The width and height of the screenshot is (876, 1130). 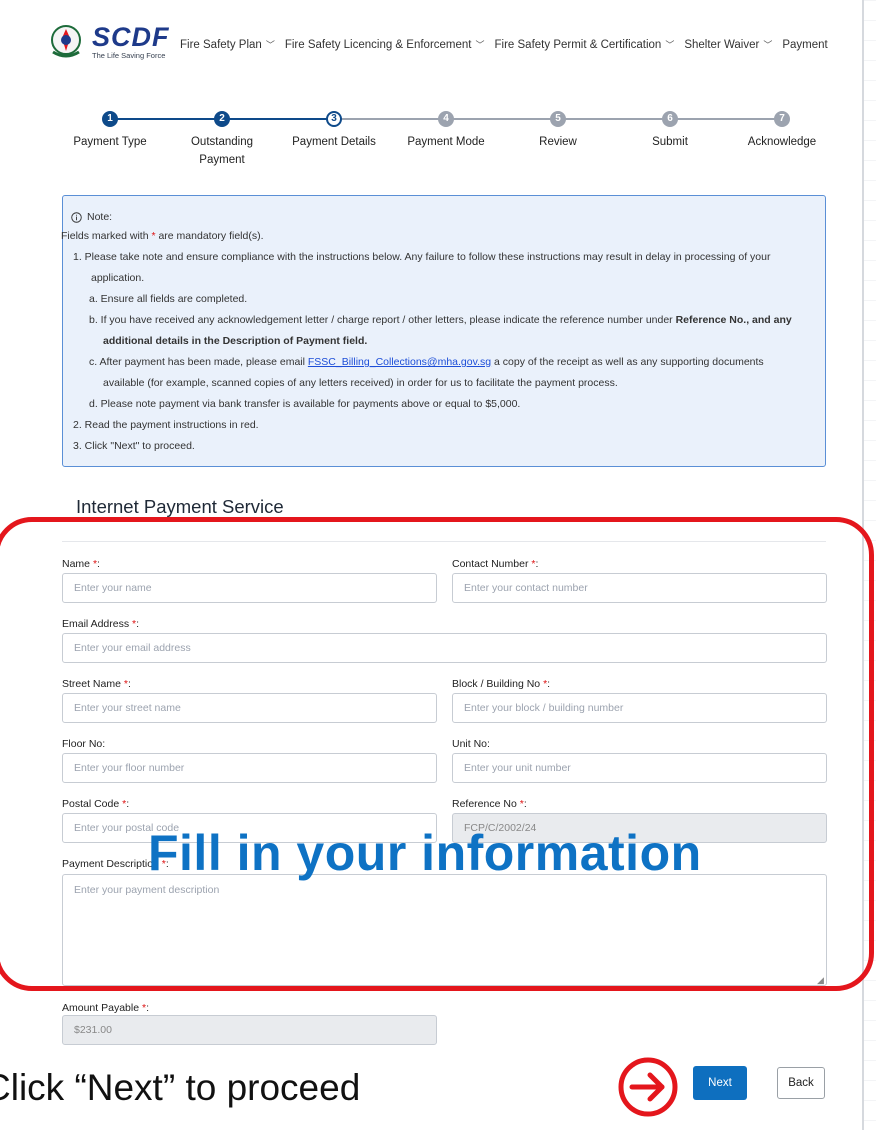 I want to click on contact-number-label: Contact Number *:, so click(x=495, y=564).